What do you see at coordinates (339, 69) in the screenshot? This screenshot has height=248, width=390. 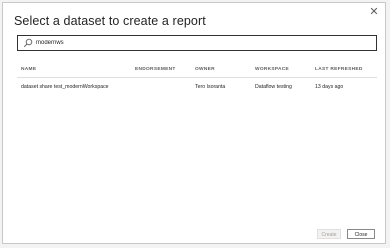 I see `column-header-last-refreshed: LAST REFRESHED` at bounding box center [339, 69].